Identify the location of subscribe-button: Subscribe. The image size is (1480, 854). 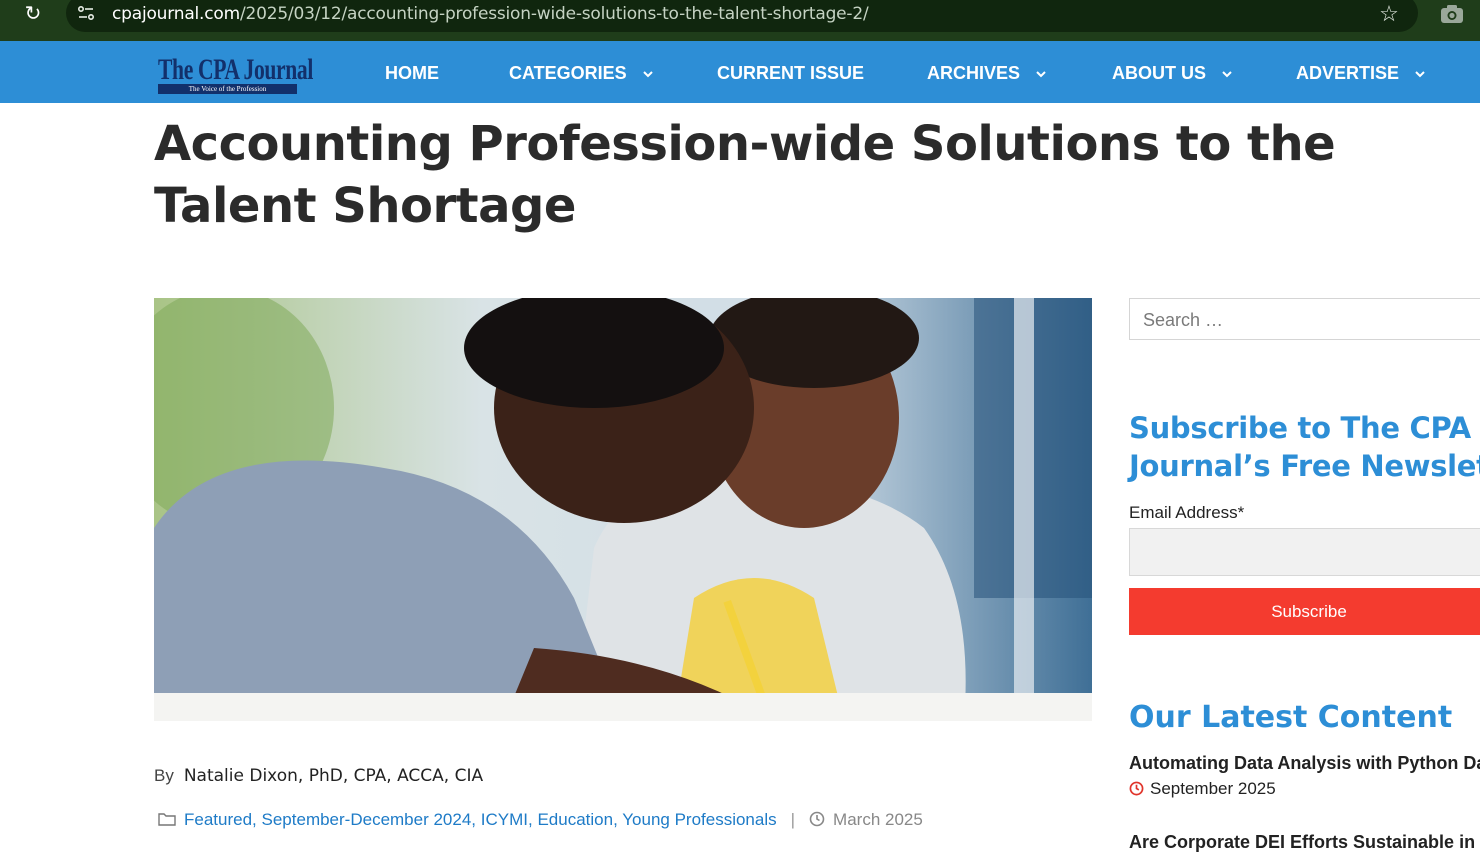
(1304, 611).